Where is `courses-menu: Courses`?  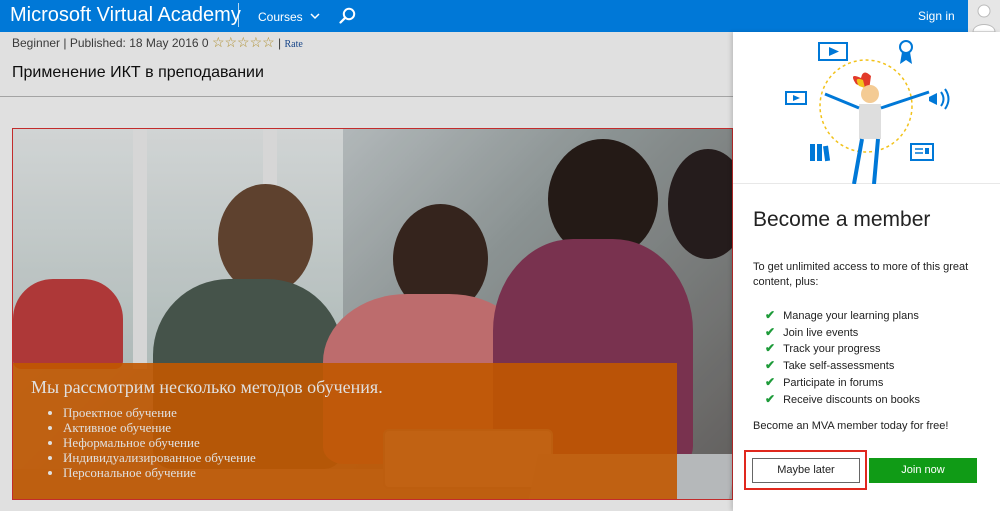 courses-menu: Courses is located at coordinates (289, 16).